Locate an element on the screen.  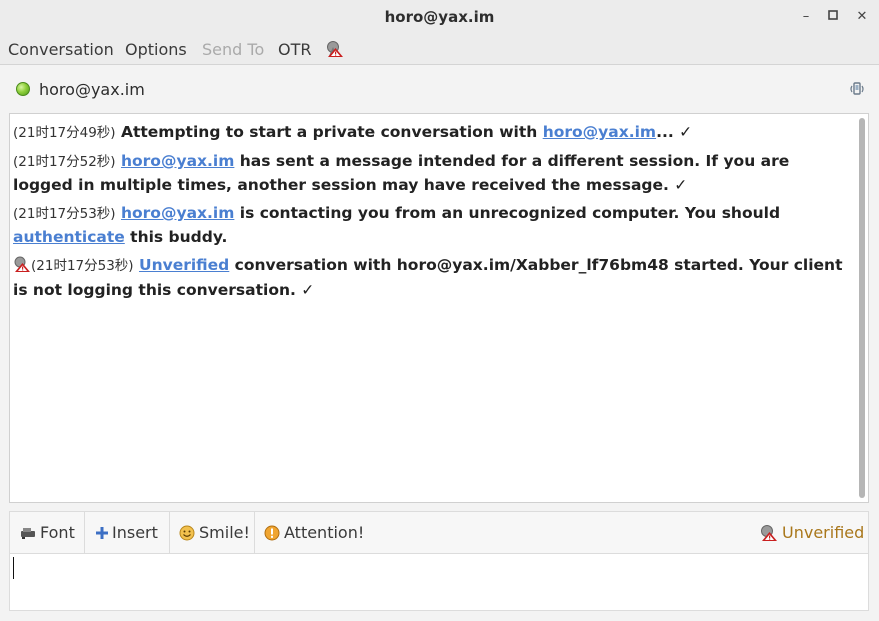
message-input is located at coordinates (439, 582).